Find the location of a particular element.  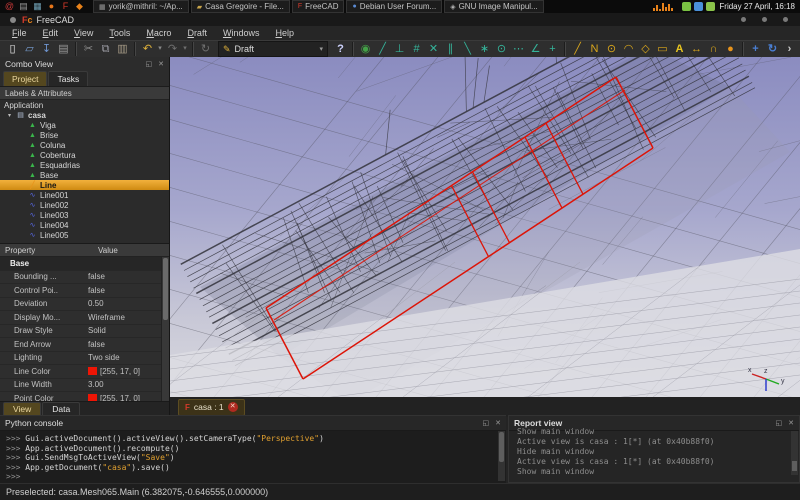

redo-dropdown: ▾ is located at coordinates (185, 49).